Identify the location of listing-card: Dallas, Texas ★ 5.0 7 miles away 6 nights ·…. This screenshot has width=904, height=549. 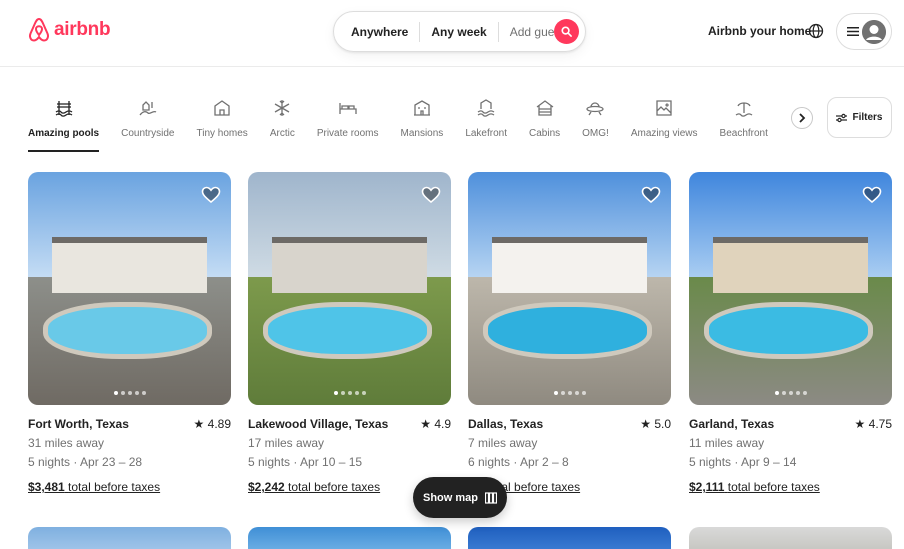
(569, 333).